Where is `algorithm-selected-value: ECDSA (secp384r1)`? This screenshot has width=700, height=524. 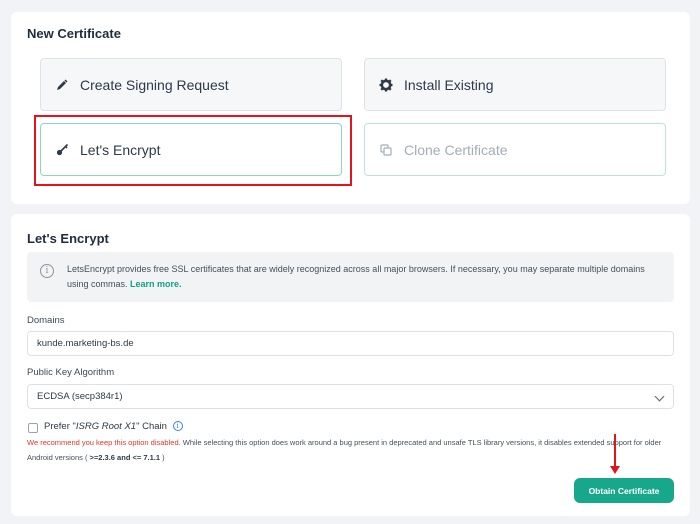 algorithm-selected-value: ECDSA (secp384r1) is located at coordinates (80, 396).